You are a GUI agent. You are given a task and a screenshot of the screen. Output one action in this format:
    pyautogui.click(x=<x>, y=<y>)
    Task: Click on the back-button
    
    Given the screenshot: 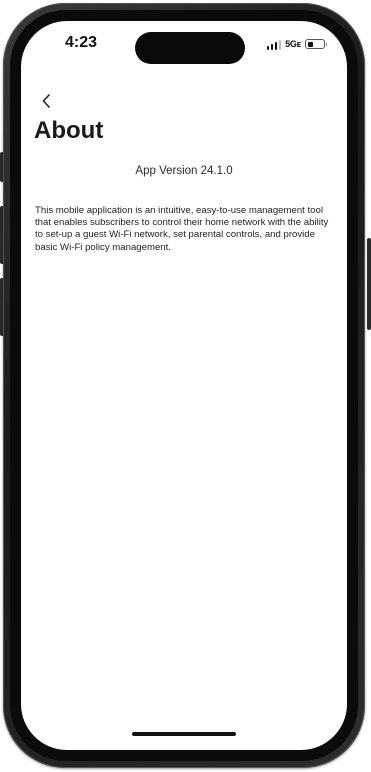 What is the action you would take?
    pyautogui.click(x=47, y=101)
    